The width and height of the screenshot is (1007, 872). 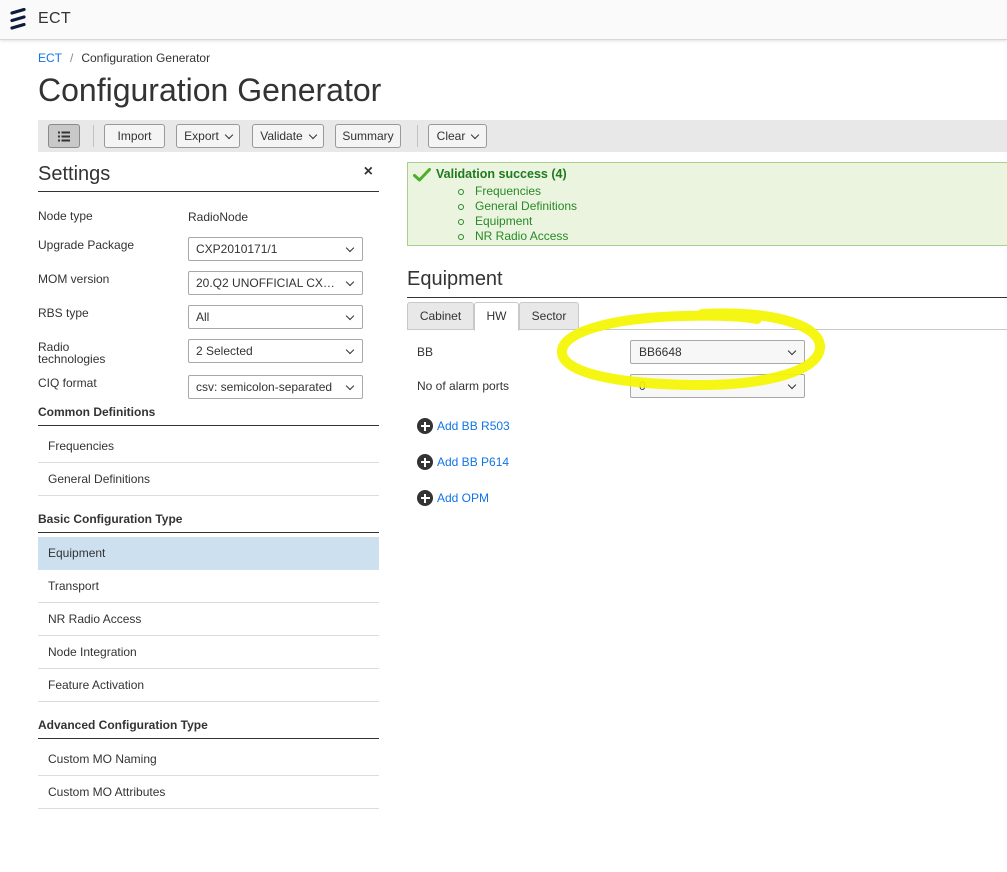 What do you see at coordinates (208, 652) in the screenshot?
I see `nav-item-node-integration: Node Integration` at bounding box center [208, 652].